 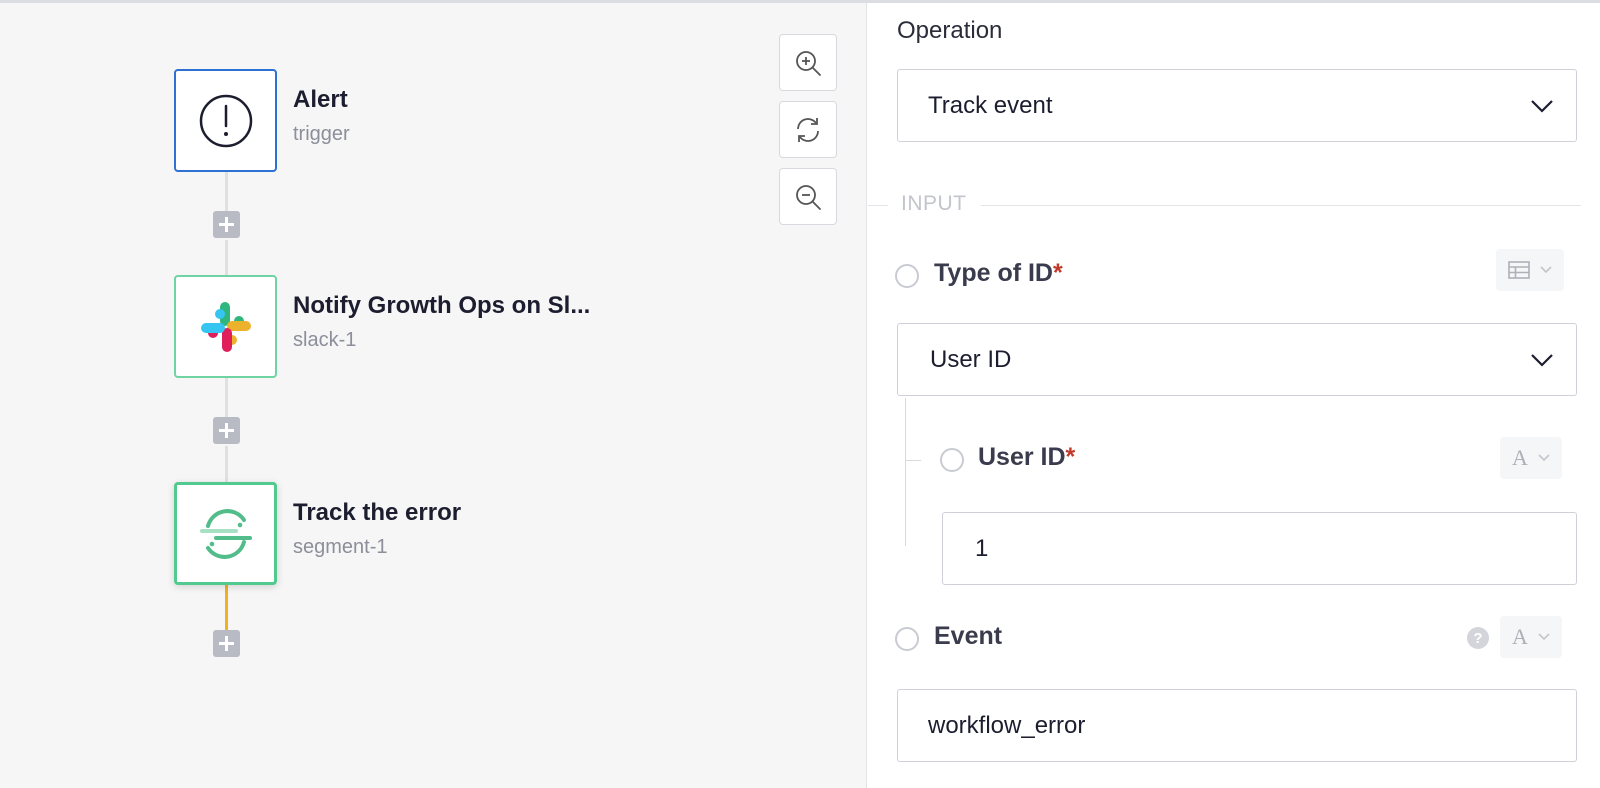 What do you see at coordinates (1531, 458) in the screenshot?
I see `user-id-mode-toggle: A` at bounding box center [1531, 458].